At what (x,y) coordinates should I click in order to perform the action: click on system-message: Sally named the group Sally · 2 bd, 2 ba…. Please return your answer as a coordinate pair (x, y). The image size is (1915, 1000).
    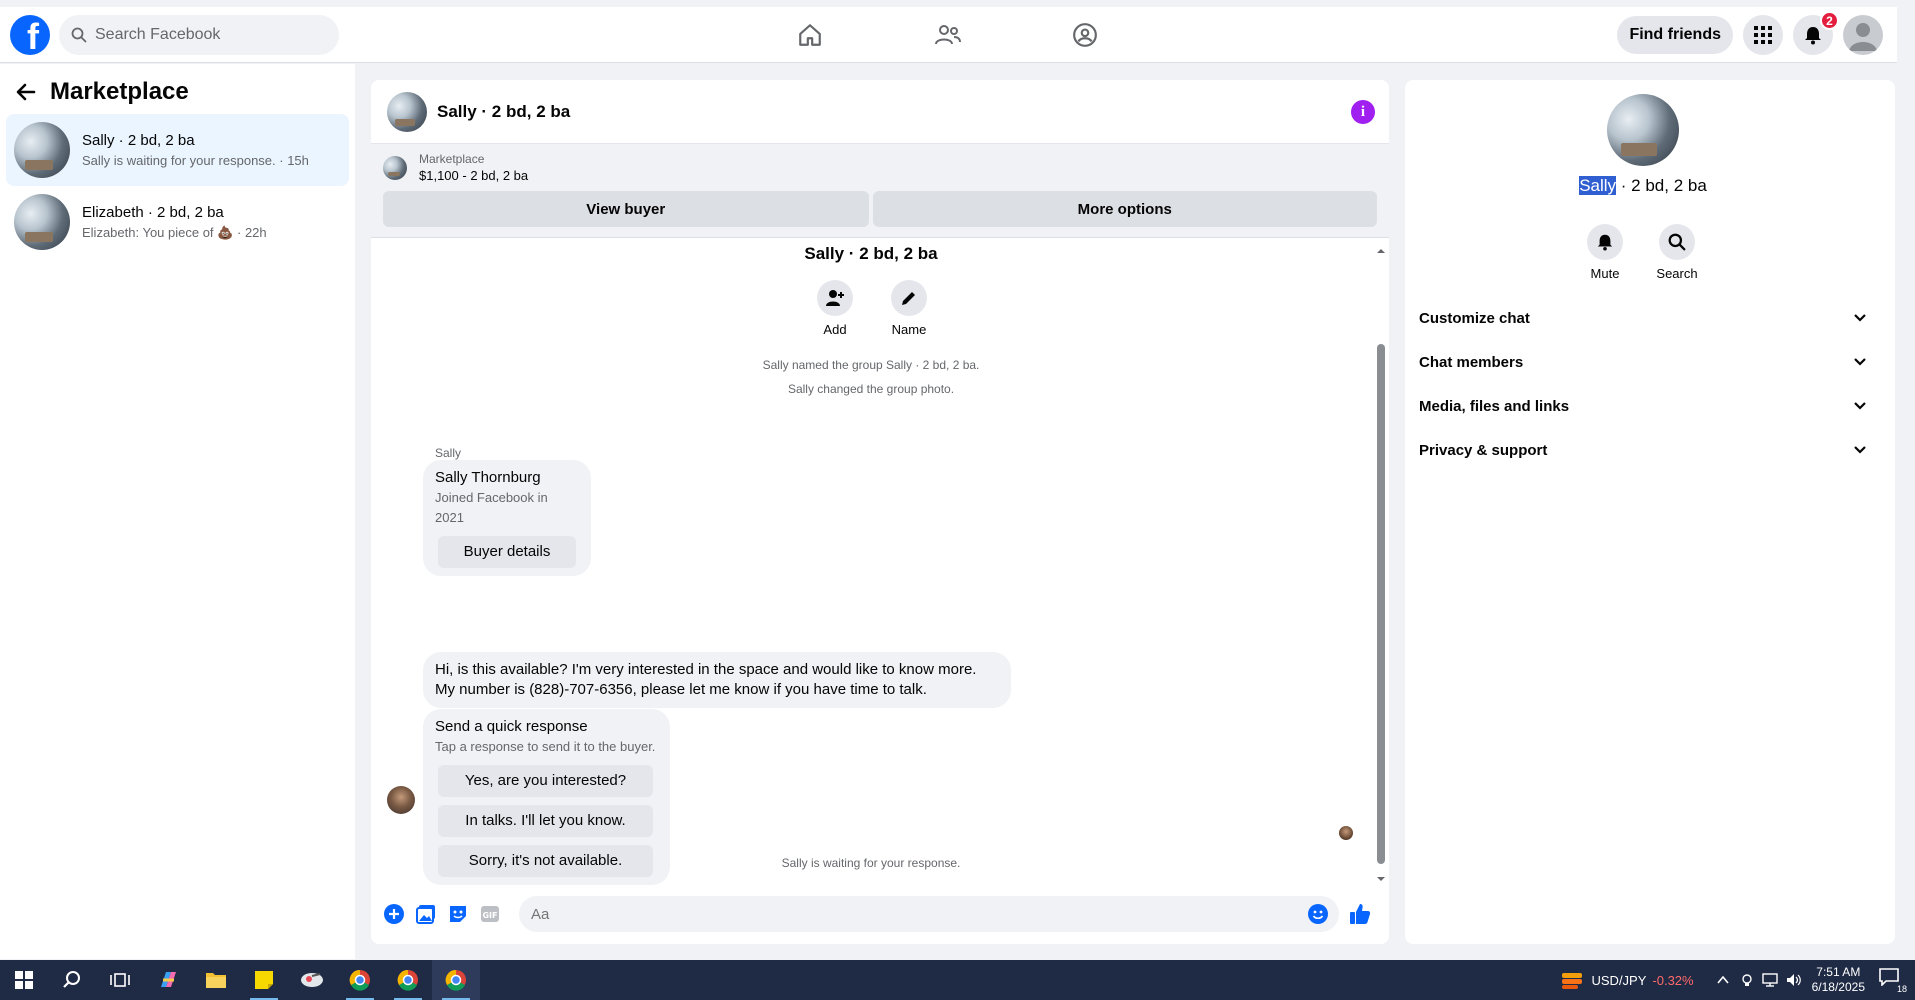
    Looking at the image, I should click on (871, 365).